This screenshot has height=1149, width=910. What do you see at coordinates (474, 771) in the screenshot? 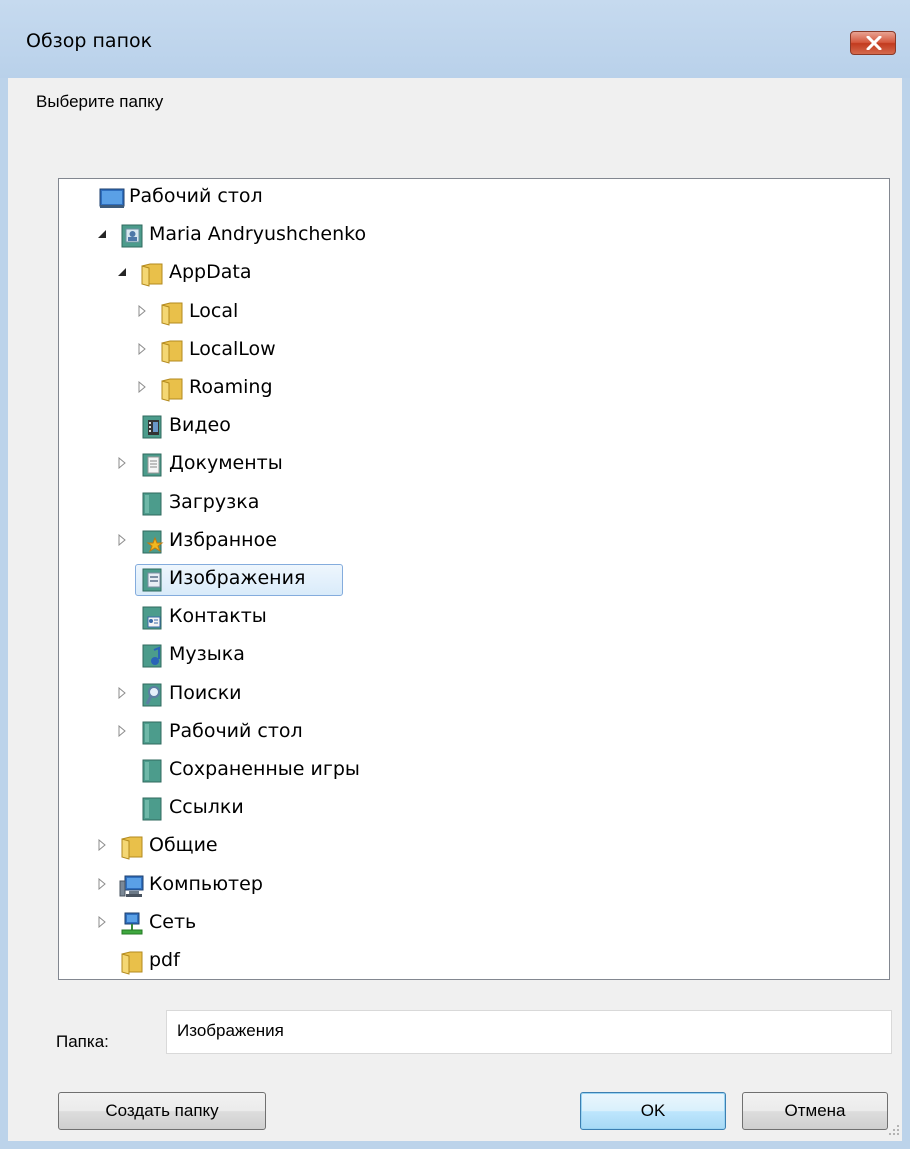
I see `tree-item: Сохраненные игры` at bounding box center [474, 771].